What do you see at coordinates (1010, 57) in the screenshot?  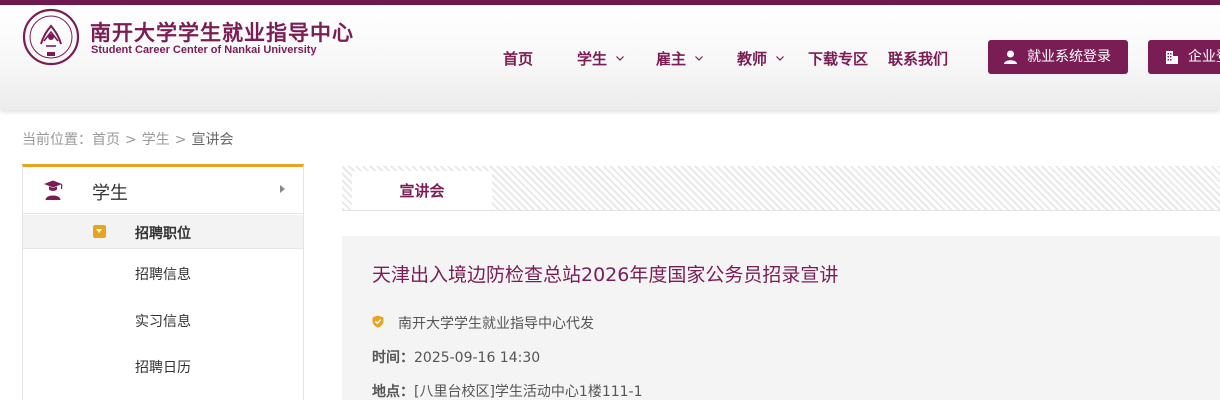 I see `user-icon` at bounding box center [1010, 57].